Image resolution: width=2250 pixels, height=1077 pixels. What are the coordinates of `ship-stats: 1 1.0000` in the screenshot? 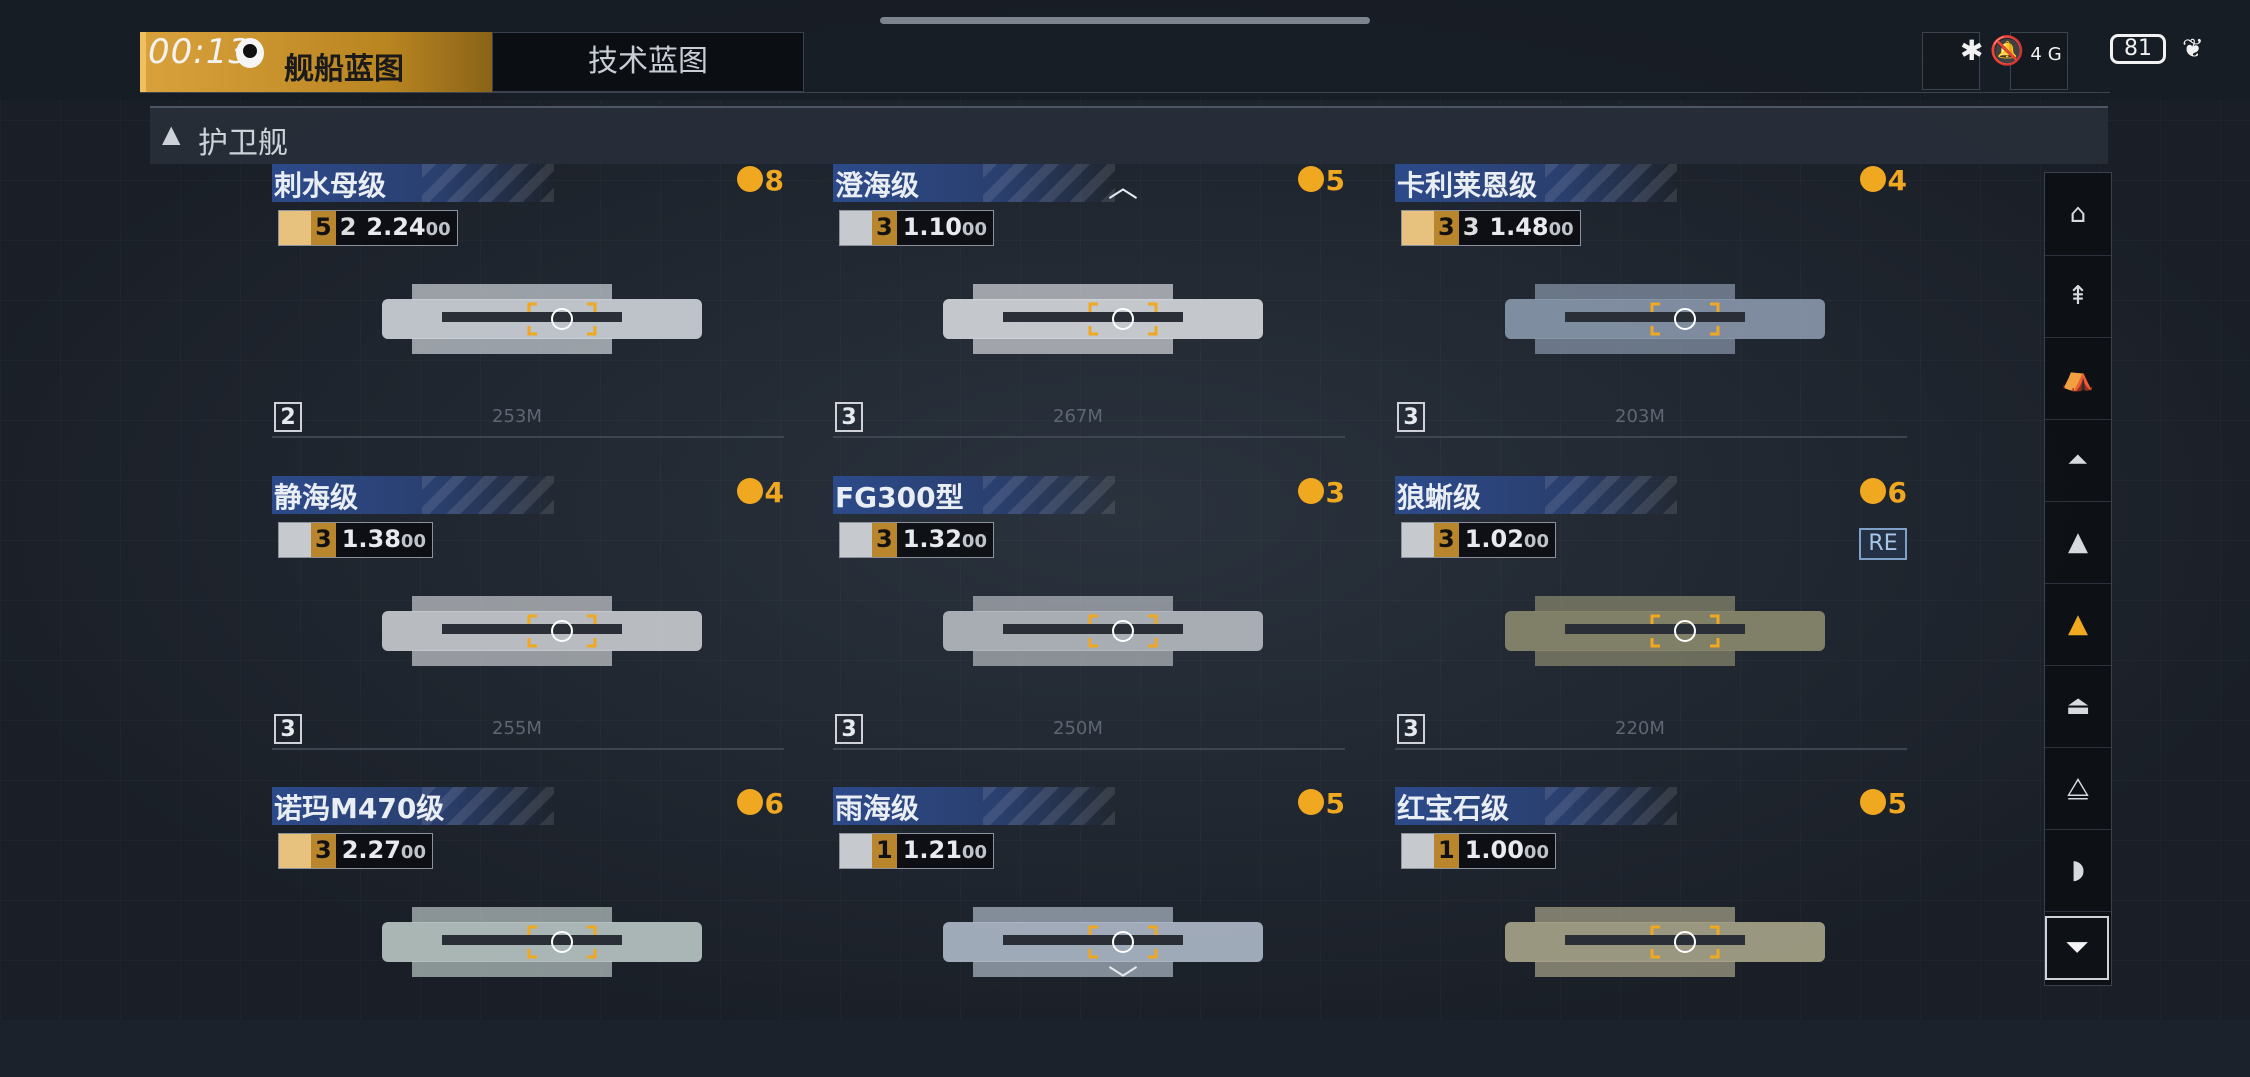 It's located at (1478, 851).